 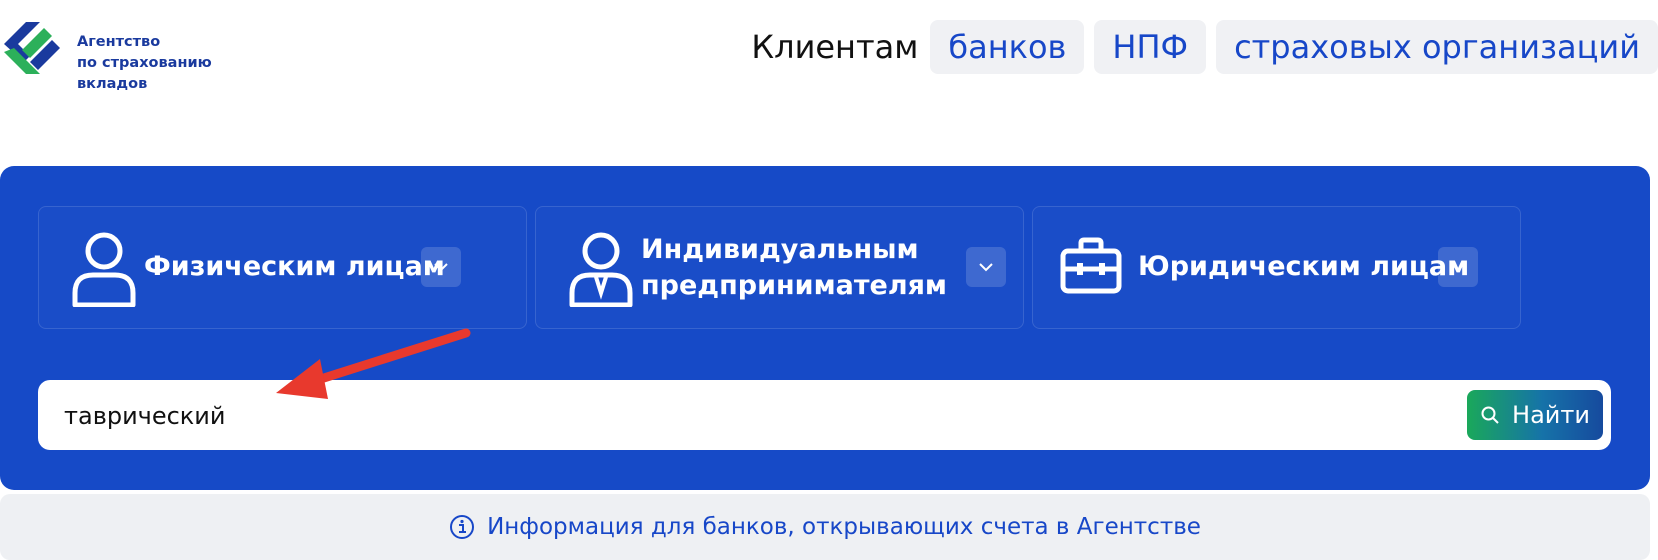 What do you see at coordinates (1007, 47) in the screenshot?
I see `nav-item-banks: банков` at bounding box center [1007, 47].